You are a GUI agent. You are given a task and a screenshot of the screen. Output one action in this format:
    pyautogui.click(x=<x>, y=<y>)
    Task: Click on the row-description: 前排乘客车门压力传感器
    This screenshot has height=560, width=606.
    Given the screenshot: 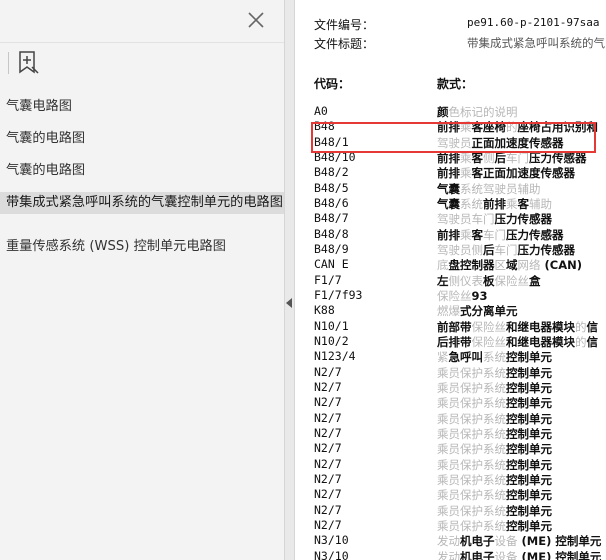 What is the action you would take?
    pyautogui.click(x=500, y=235)
    